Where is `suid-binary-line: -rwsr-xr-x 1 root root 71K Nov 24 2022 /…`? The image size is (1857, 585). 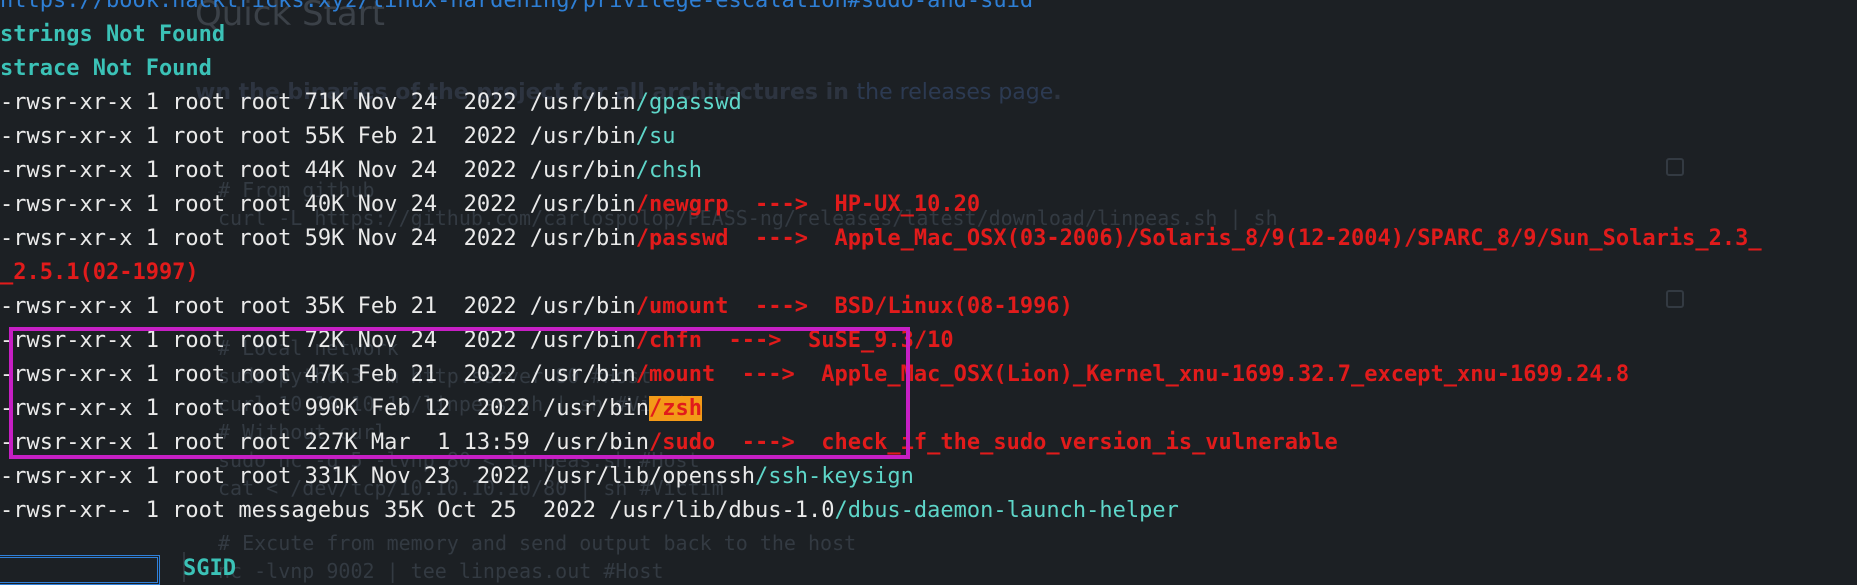 suid-binary-line: -rwsr-xr-x 1 root root 71K Nov 24 2022 /… is located at coordinates (881, 103).